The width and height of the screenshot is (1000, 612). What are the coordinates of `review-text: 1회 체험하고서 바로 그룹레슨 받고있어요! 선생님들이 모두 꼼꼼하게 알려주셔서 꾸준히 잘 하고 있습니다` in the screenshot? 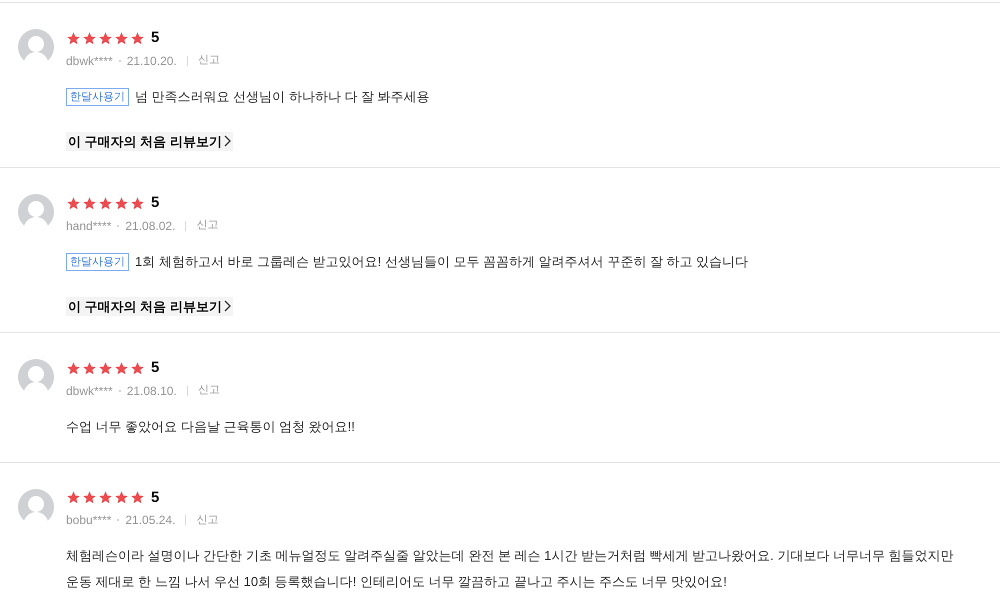 It's located at (441, 261).